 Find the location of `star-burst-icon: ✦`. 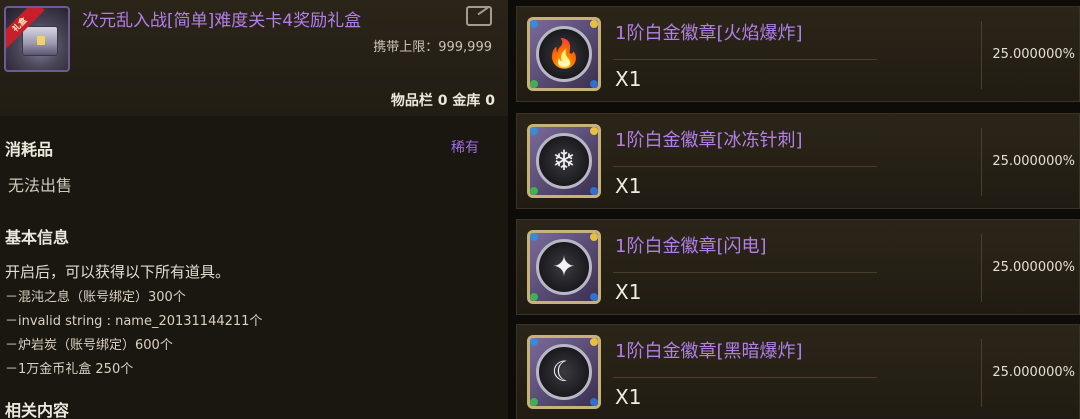

star-burst-icon: ✦ is located at coordinates (564, 267).